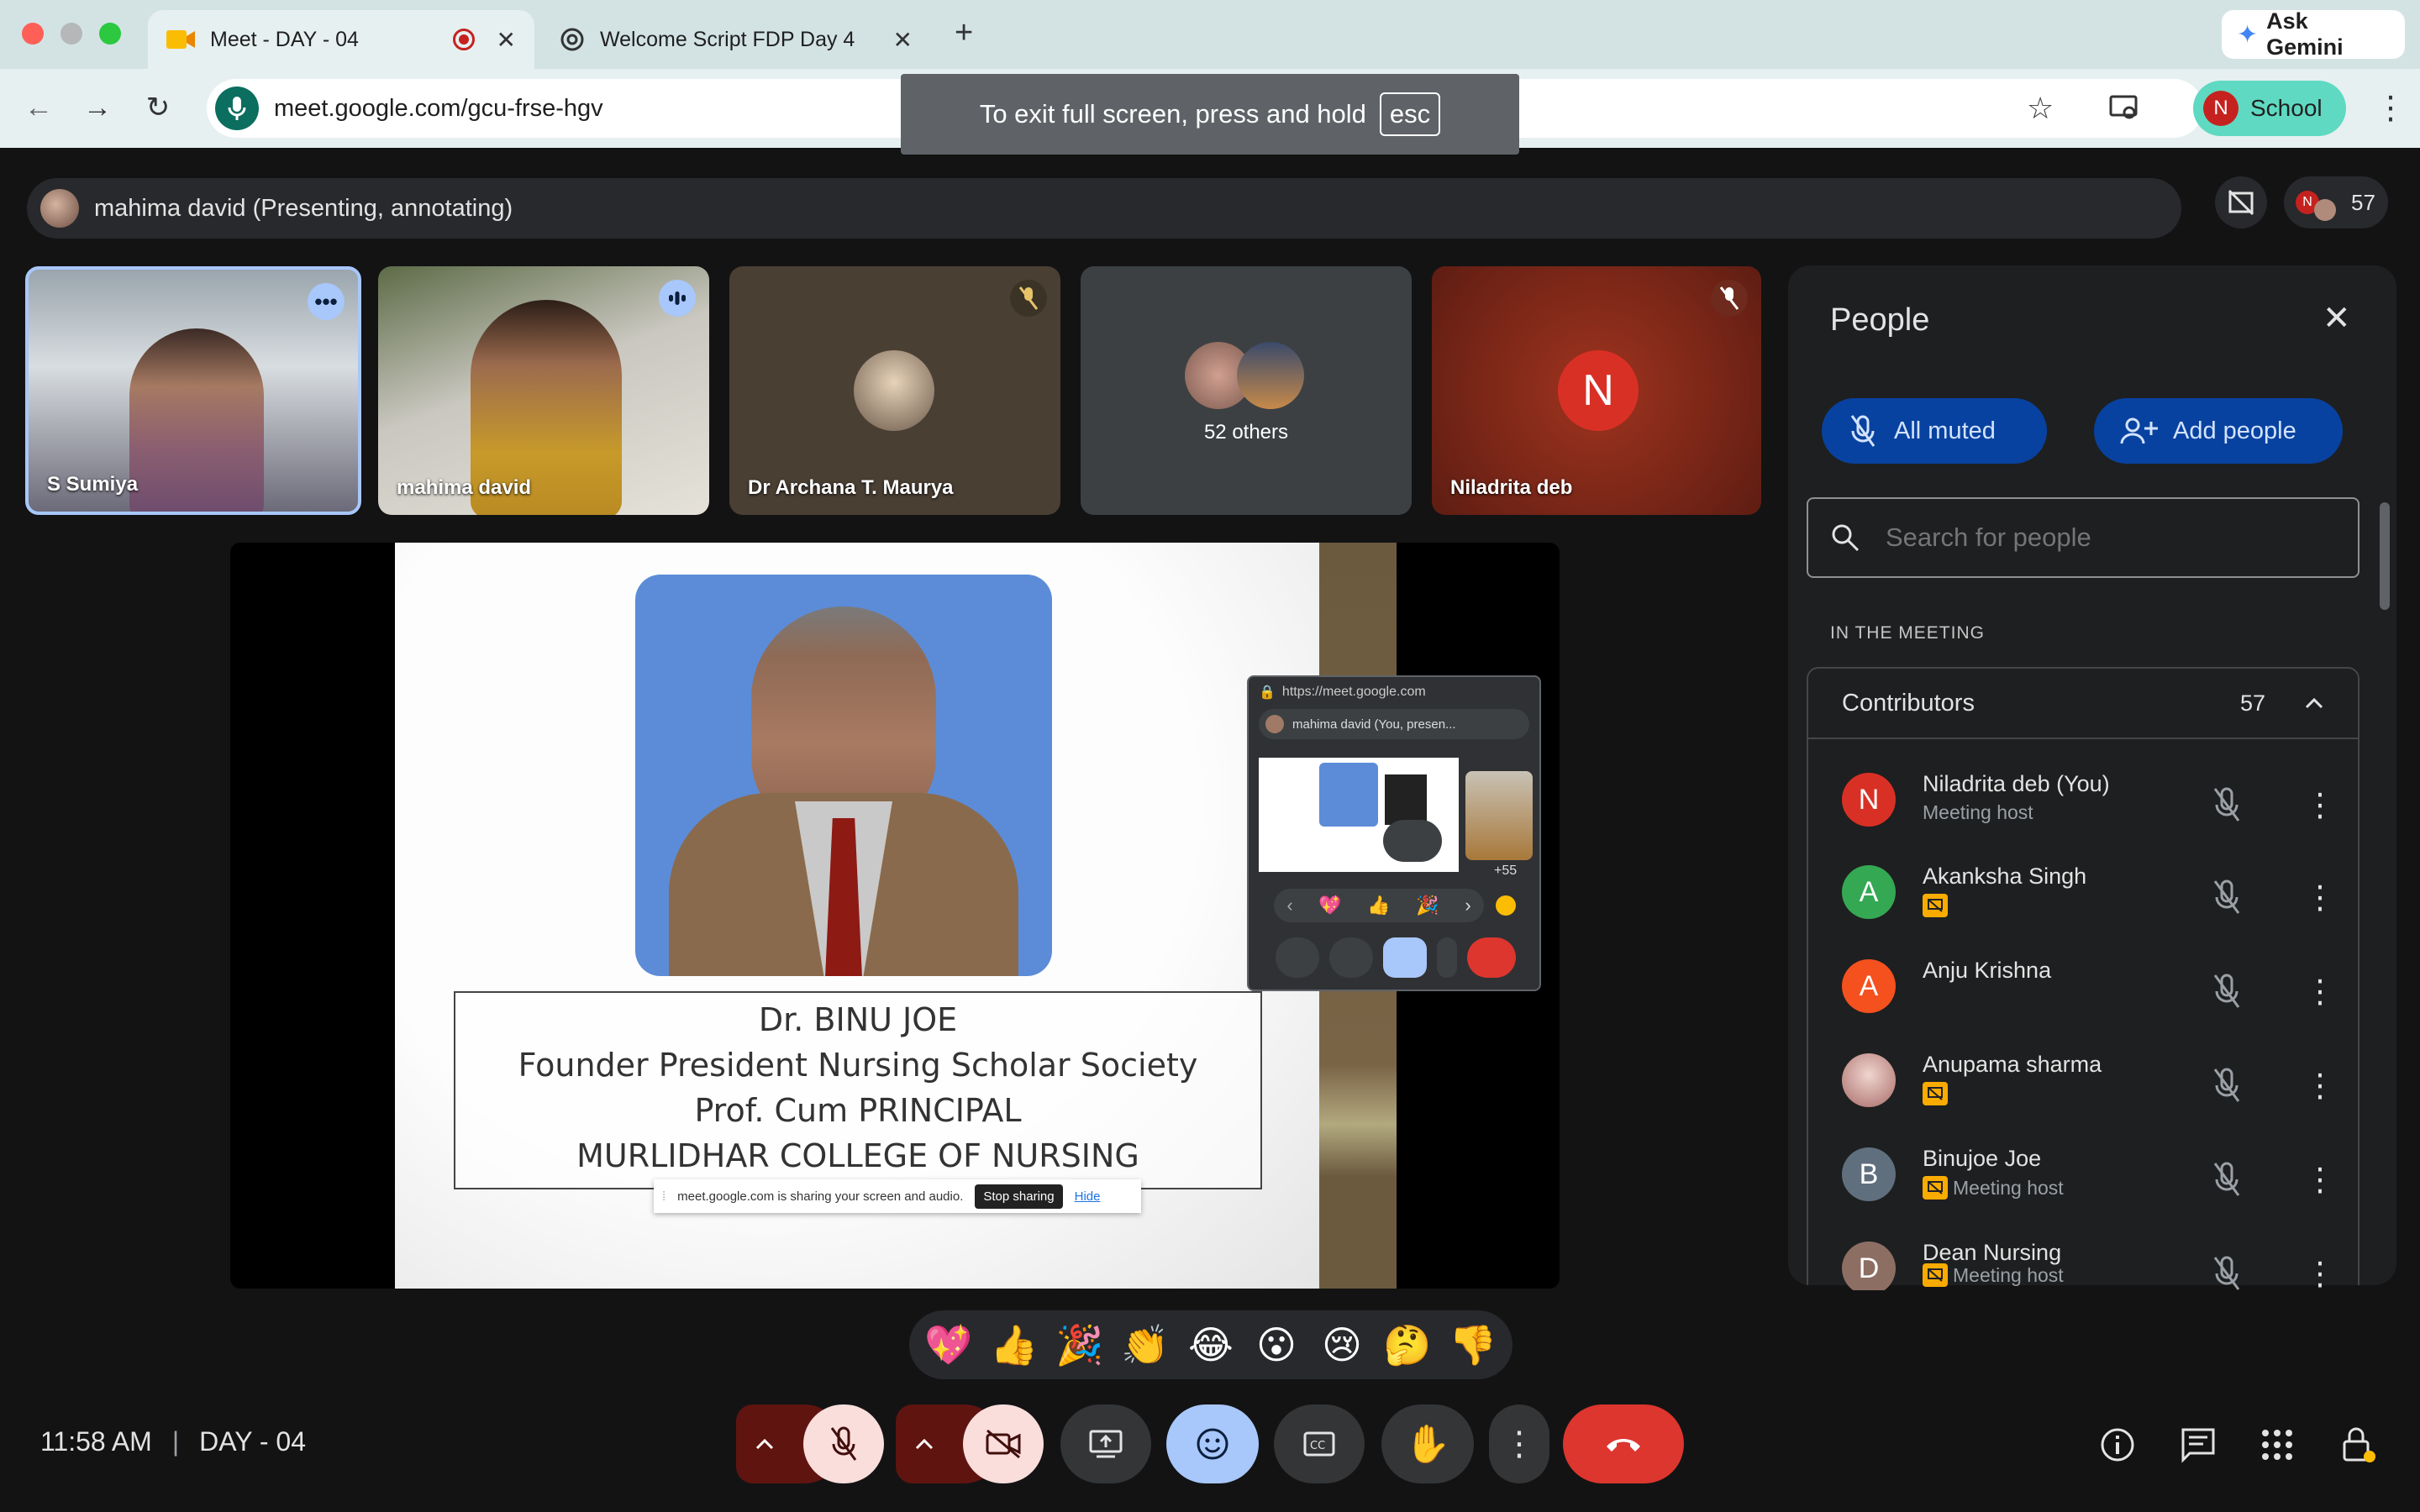  I want to click on participant-row: A Anju Krishna ⋮, so click(2093, 987).